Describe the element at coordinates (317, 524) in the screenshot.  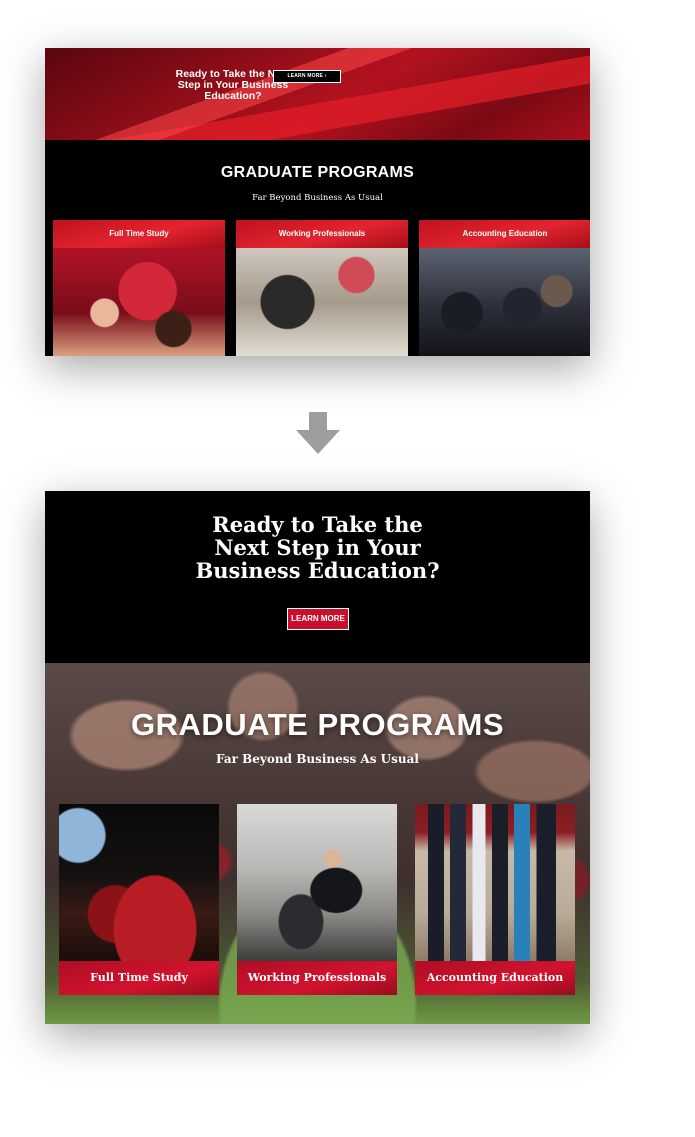
I see `cta-hero-line: Ready to Take the` at that location.